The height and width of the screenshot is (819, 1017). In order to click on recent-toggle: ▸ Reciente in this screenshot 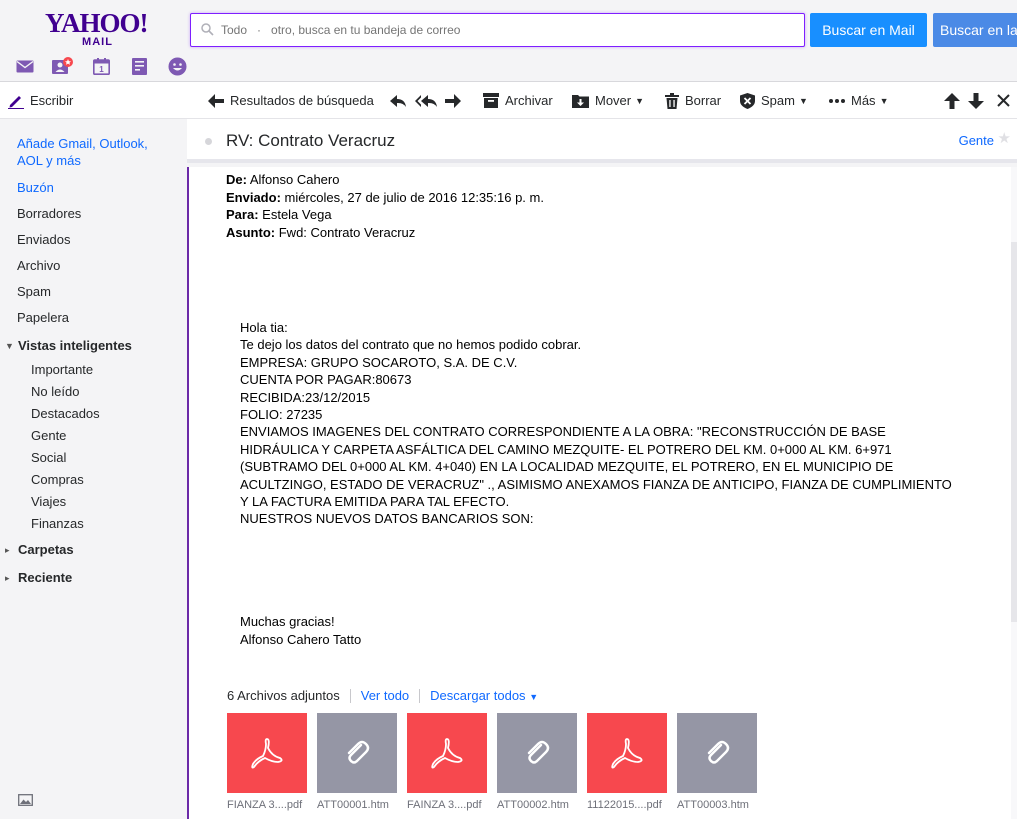, I will do `click(38, 578)`.